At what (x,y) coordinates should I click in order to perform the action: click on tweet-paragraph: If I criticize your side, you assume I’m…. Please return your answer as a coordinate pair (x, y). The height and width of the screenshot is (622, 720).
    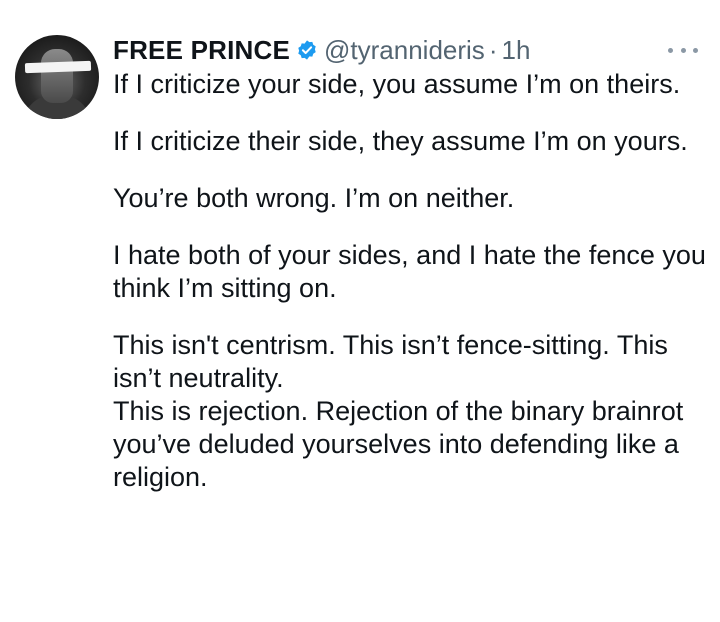
    Looking at the image, I should click on (397, 84).